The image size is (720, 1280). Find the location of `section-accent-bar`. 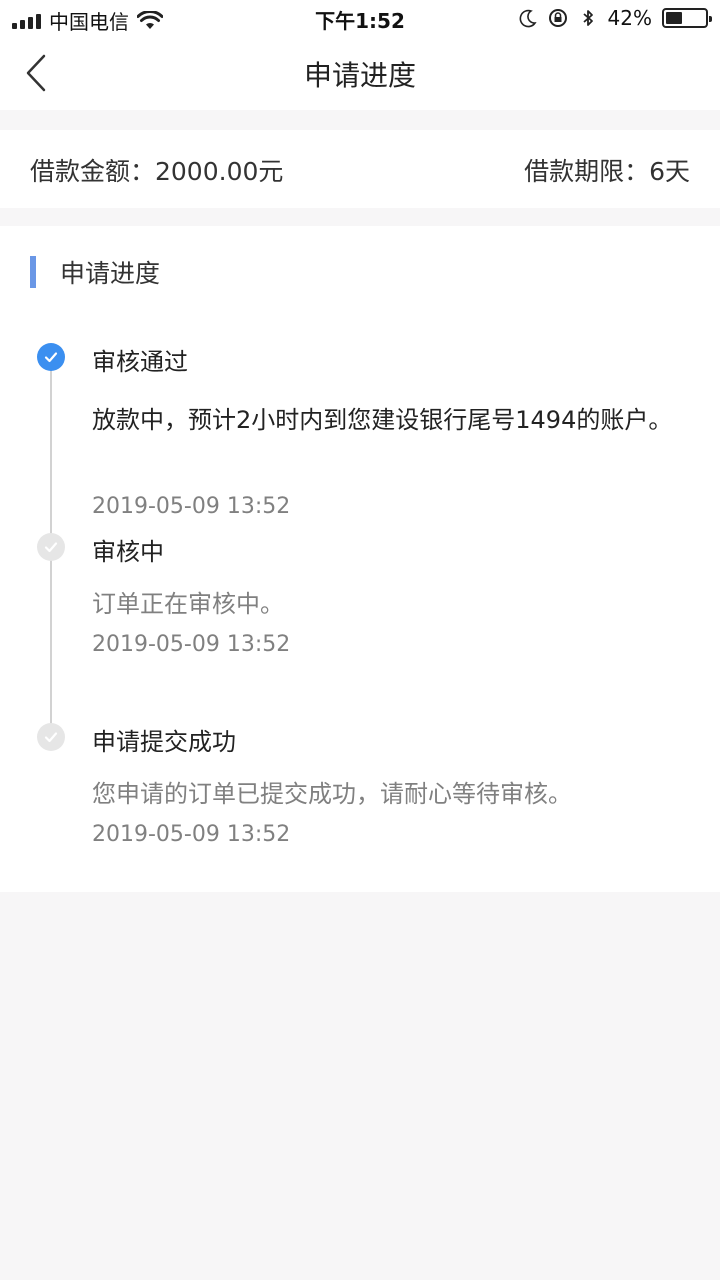

section-accent-bar is located at coordinates (33, 272).